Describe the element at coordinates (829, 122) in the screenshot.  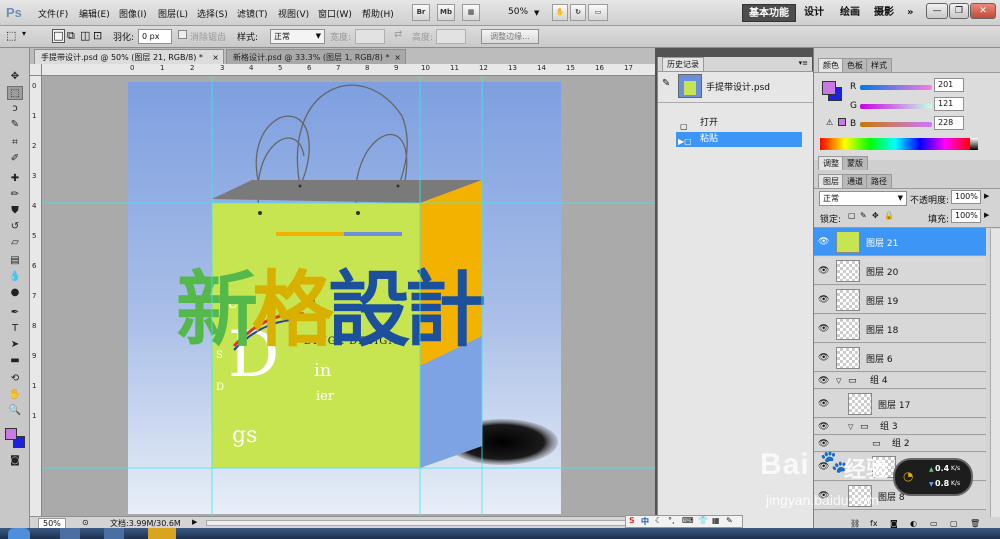
I see `warning-icon: ⚠` at that location.